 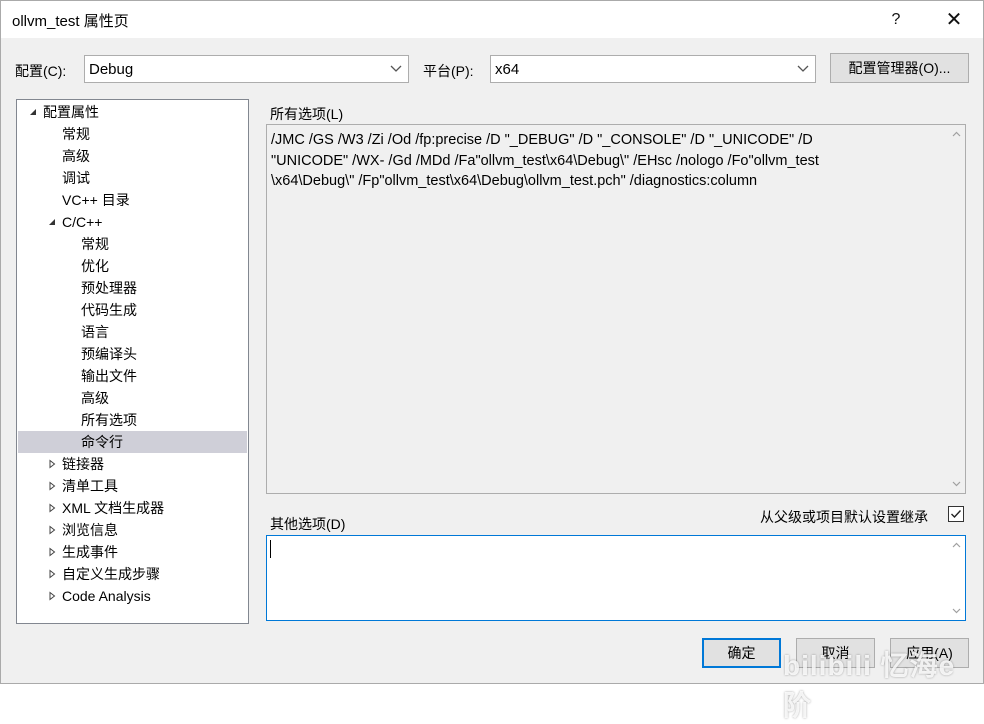 I want to click on tree-item-label: C/C++, so click(x=82, y=222).